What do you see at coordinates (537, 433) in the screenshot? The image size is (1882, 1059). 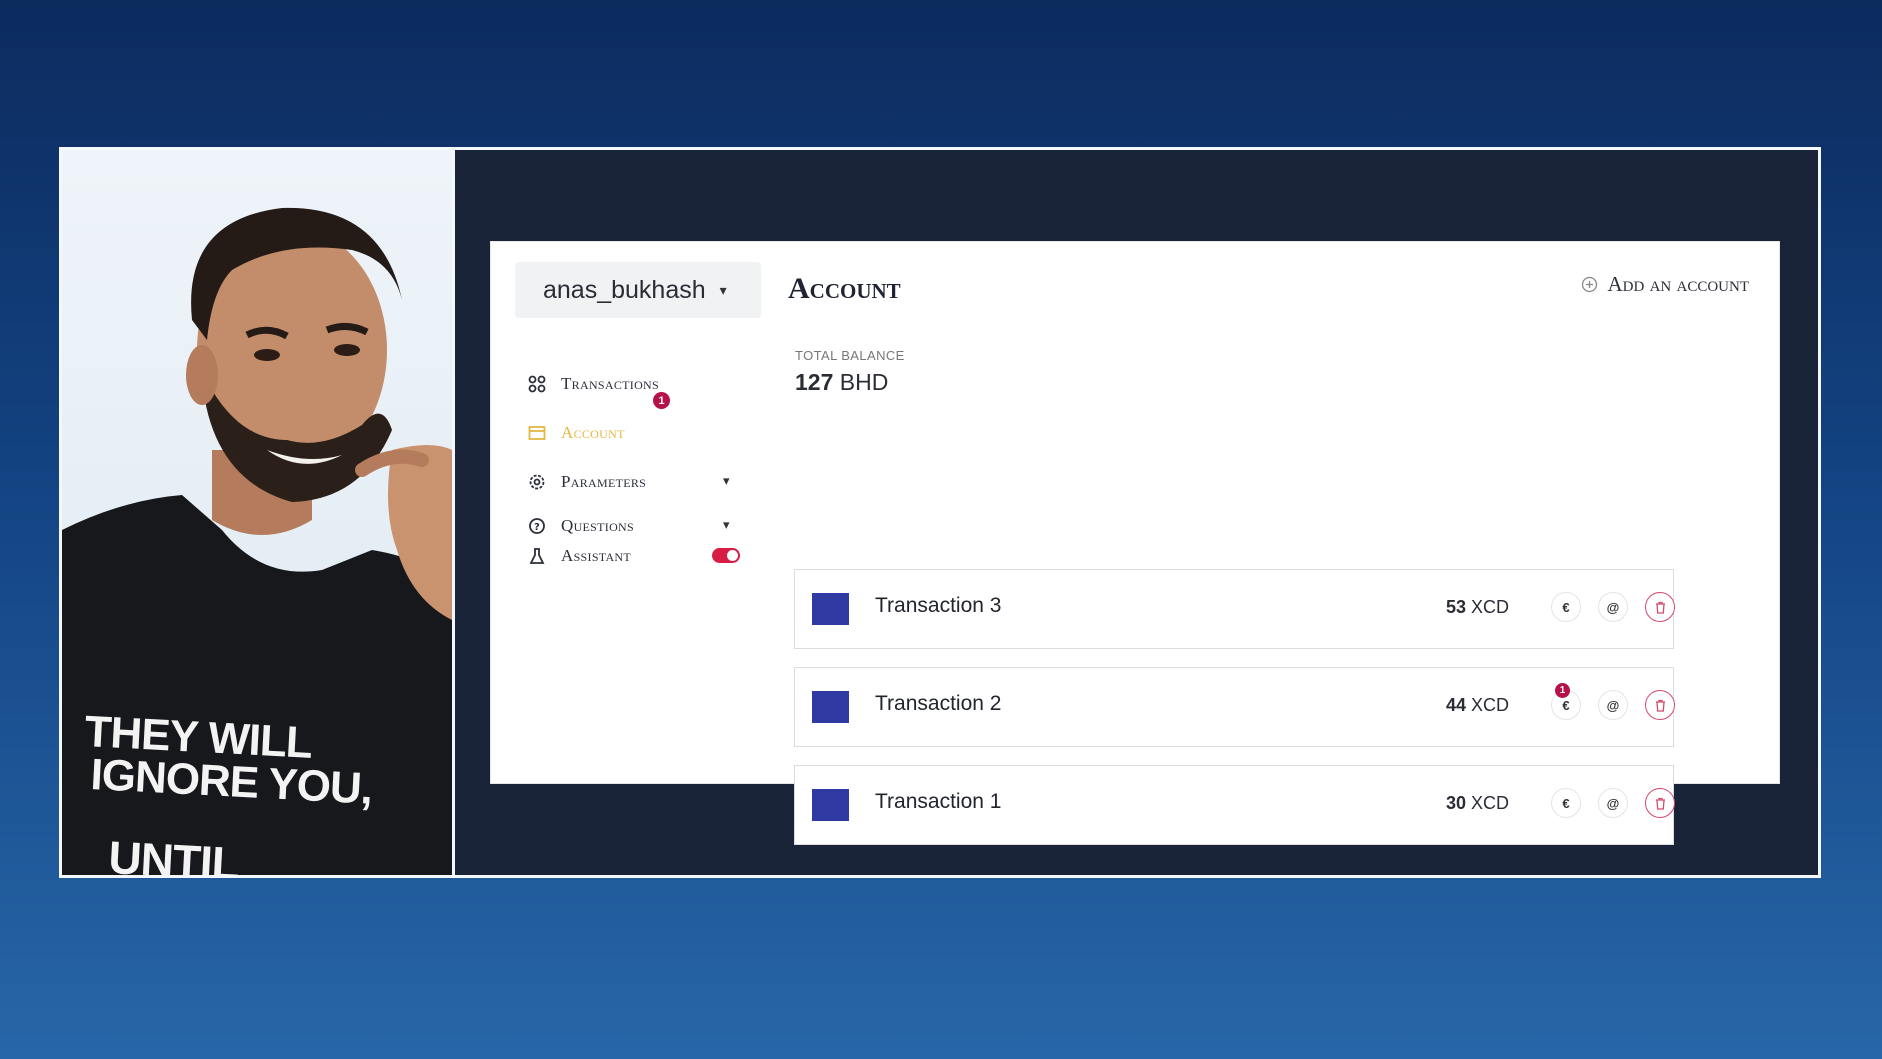 I see `wallet-icon` at bounding box center [537, 433].